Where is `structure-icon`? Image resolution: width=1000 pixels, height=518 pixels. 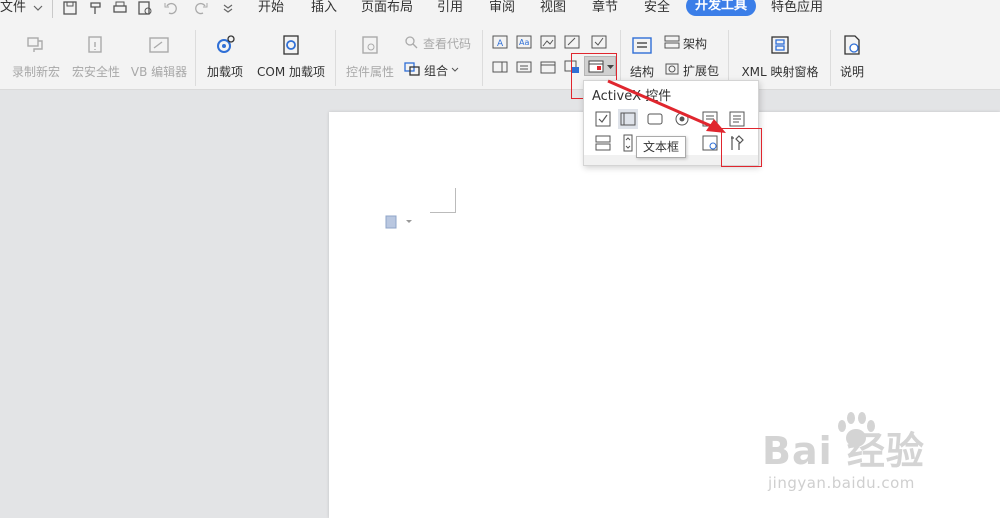 structure-icon is located at coordinates (642, 45).